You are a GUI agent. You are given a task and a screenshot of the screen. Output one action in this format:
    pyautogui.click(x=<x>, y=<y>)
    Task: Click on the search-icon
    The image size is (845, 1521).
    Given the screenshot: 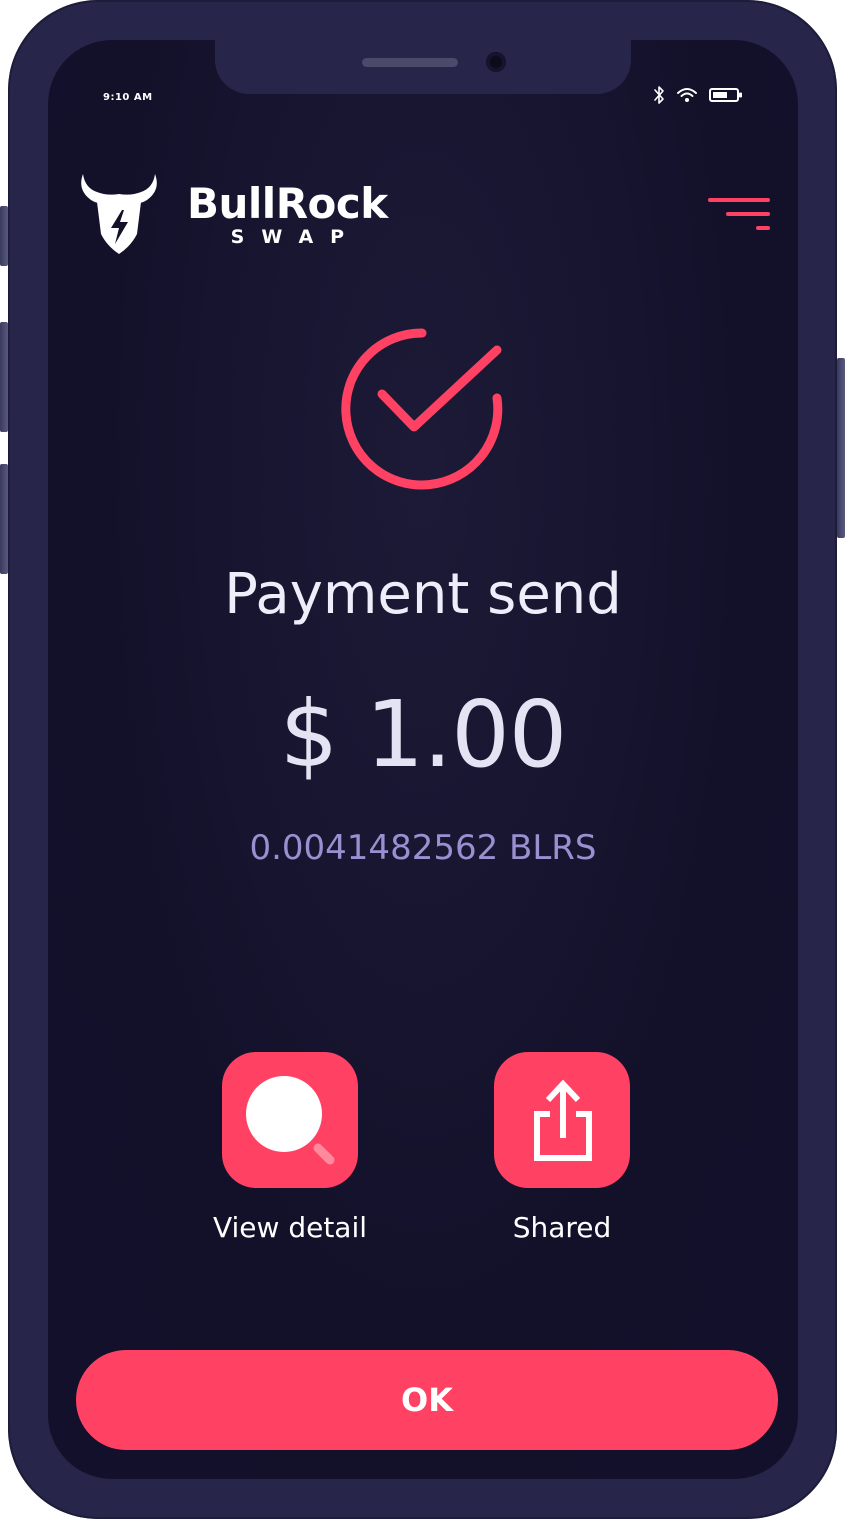 What is the action you would take?
    pyautogui.click(x=290, y=1120)
    